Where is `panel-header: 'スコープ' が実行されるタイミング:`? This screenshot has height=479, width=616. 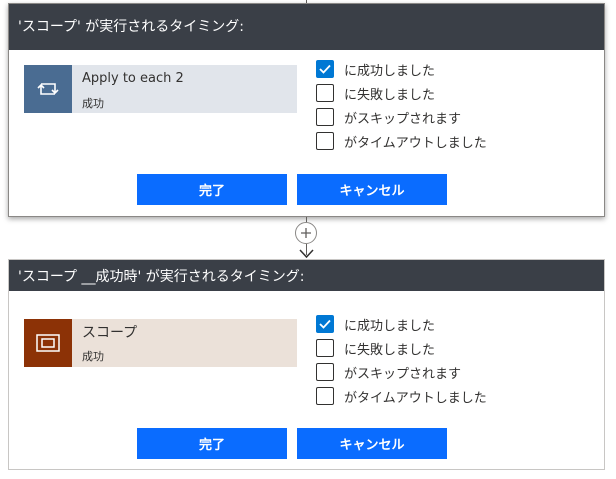
panel-header: 'スコープ' が実行されるタイミング: is located at coordinates (306, 27).